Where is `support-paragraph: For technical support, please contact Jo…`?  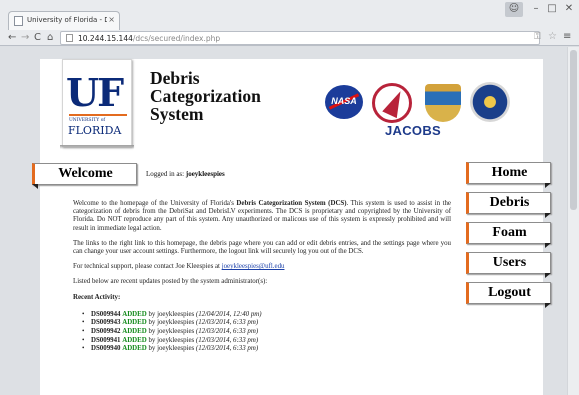 support-paragraph: For technical support, please contact Jo… is located at coordinates (179, 267).